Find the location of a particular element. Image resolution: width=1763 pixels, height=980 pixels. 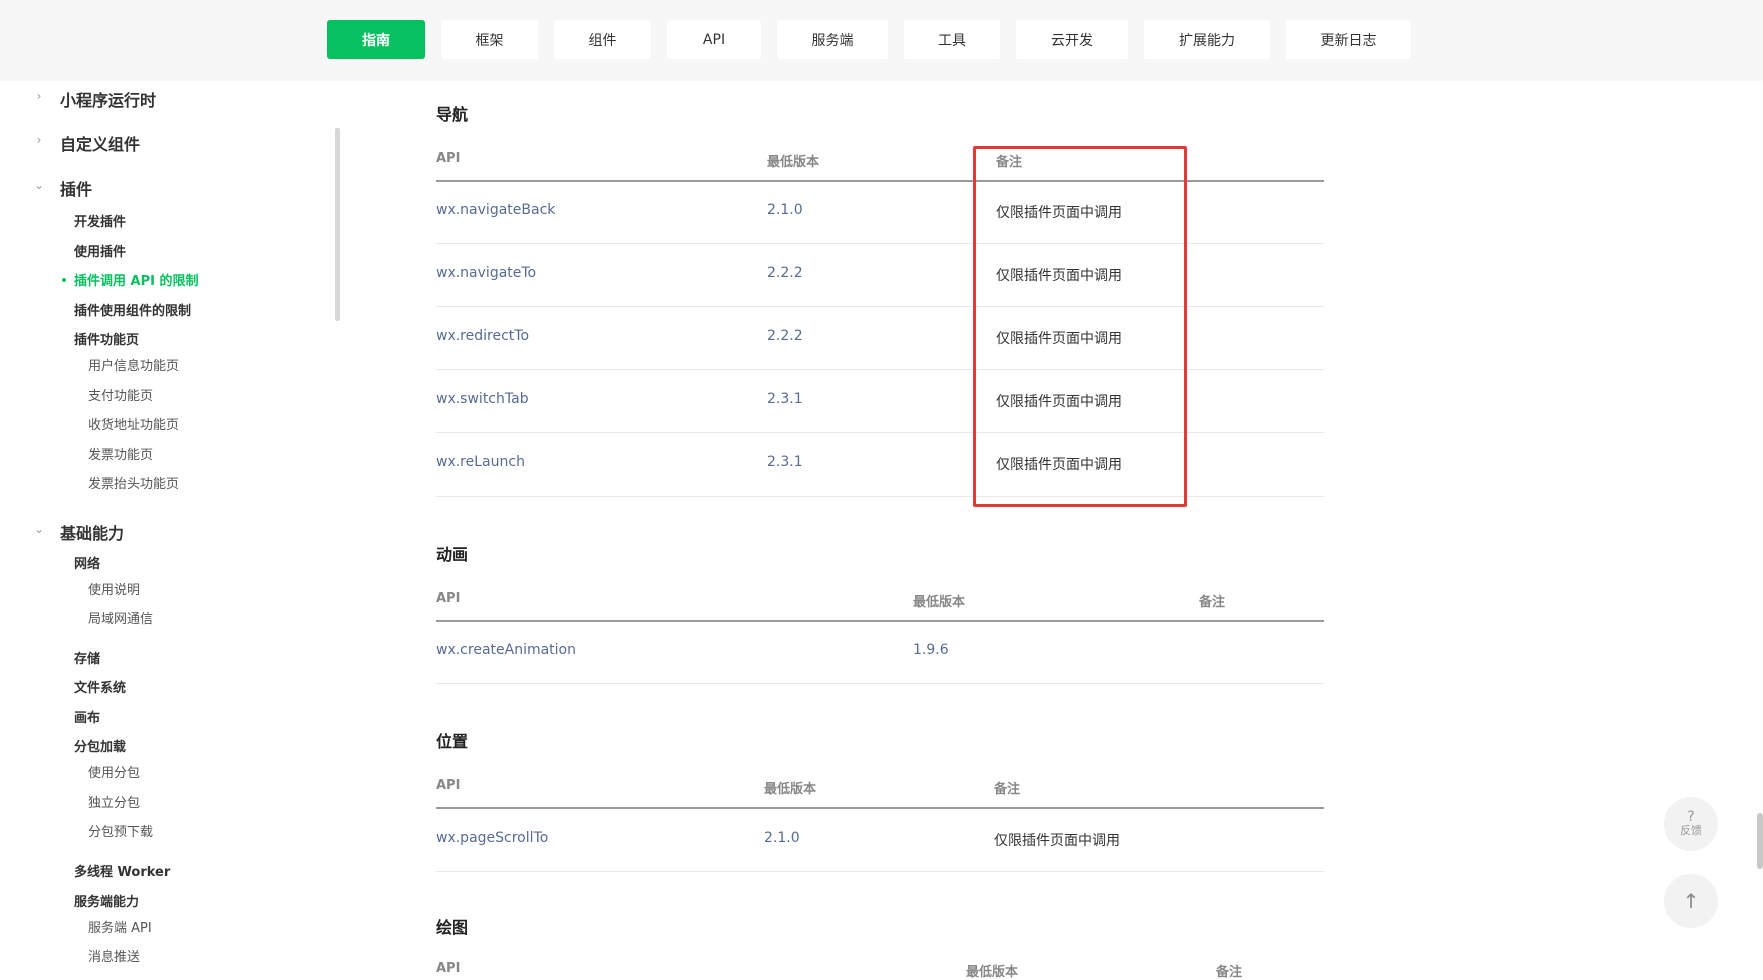

sidebar-item-plugin-component-limit: 插件使用组件的限制 is located at coordinates (132, 309).